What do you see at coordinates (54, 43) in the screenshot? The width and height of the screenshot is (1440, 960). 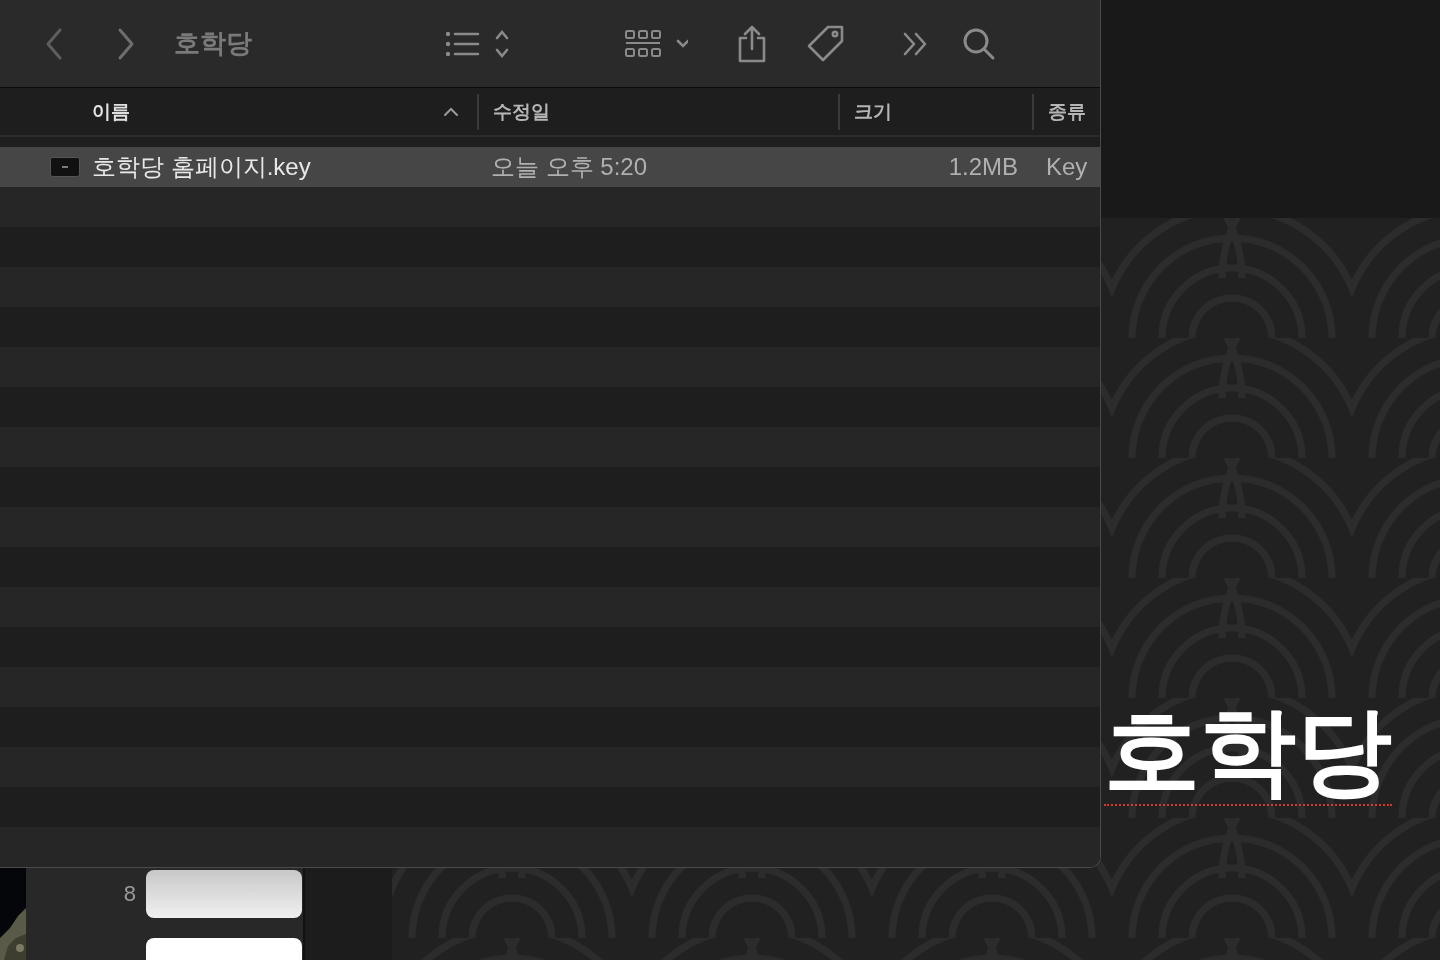 I see `back-icon` at bounding box center [54, 43].